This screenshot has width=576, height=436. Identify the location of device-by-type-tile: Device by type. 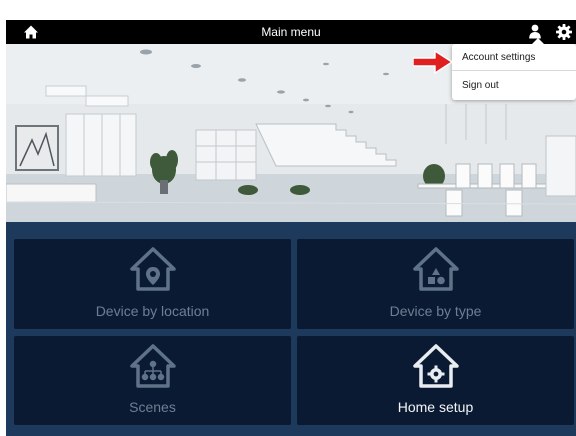
(435, 284).